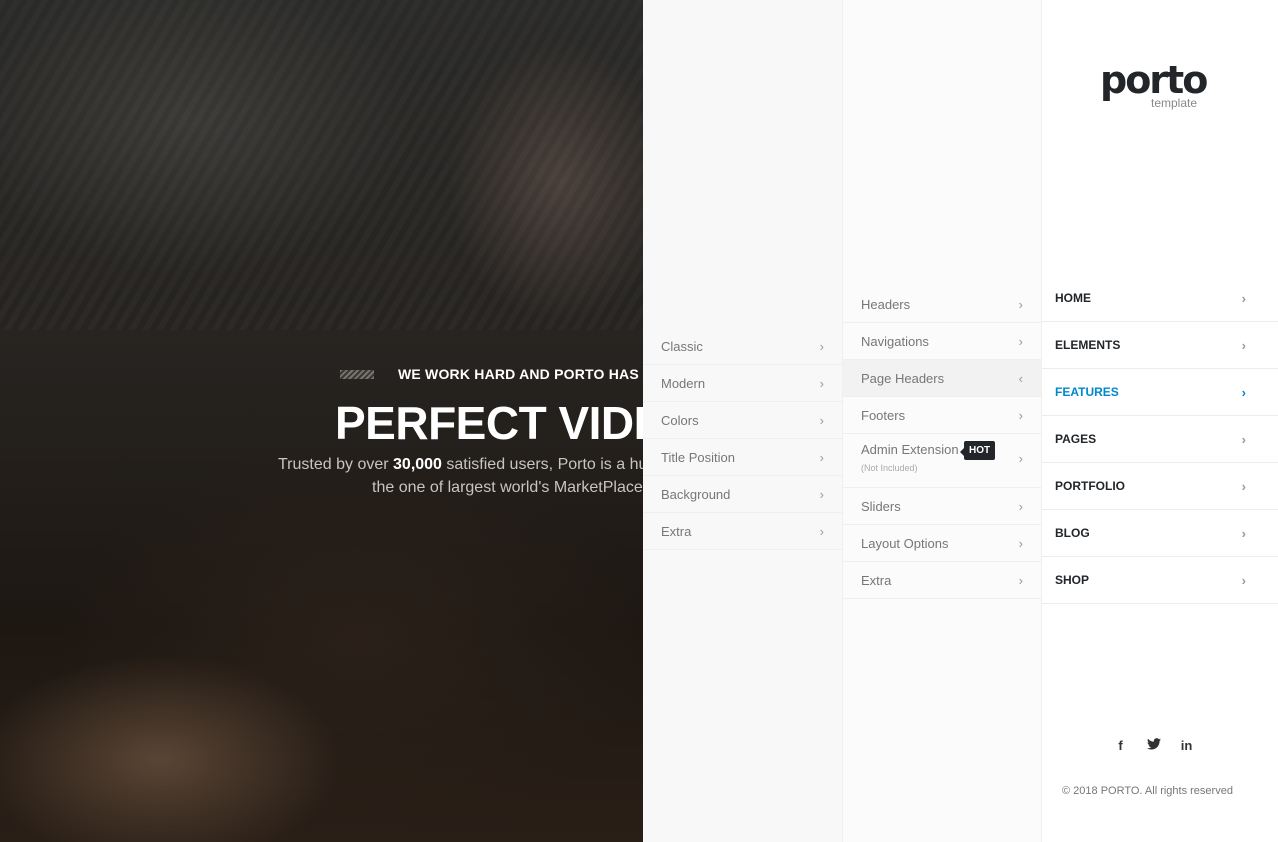 This screenshot has height=842, width=1278. What do you see at coordinates (1160, 533) in the screenshot?
I see `menu-item-blog: BLOG ›` at bounding box center [1160, 533].